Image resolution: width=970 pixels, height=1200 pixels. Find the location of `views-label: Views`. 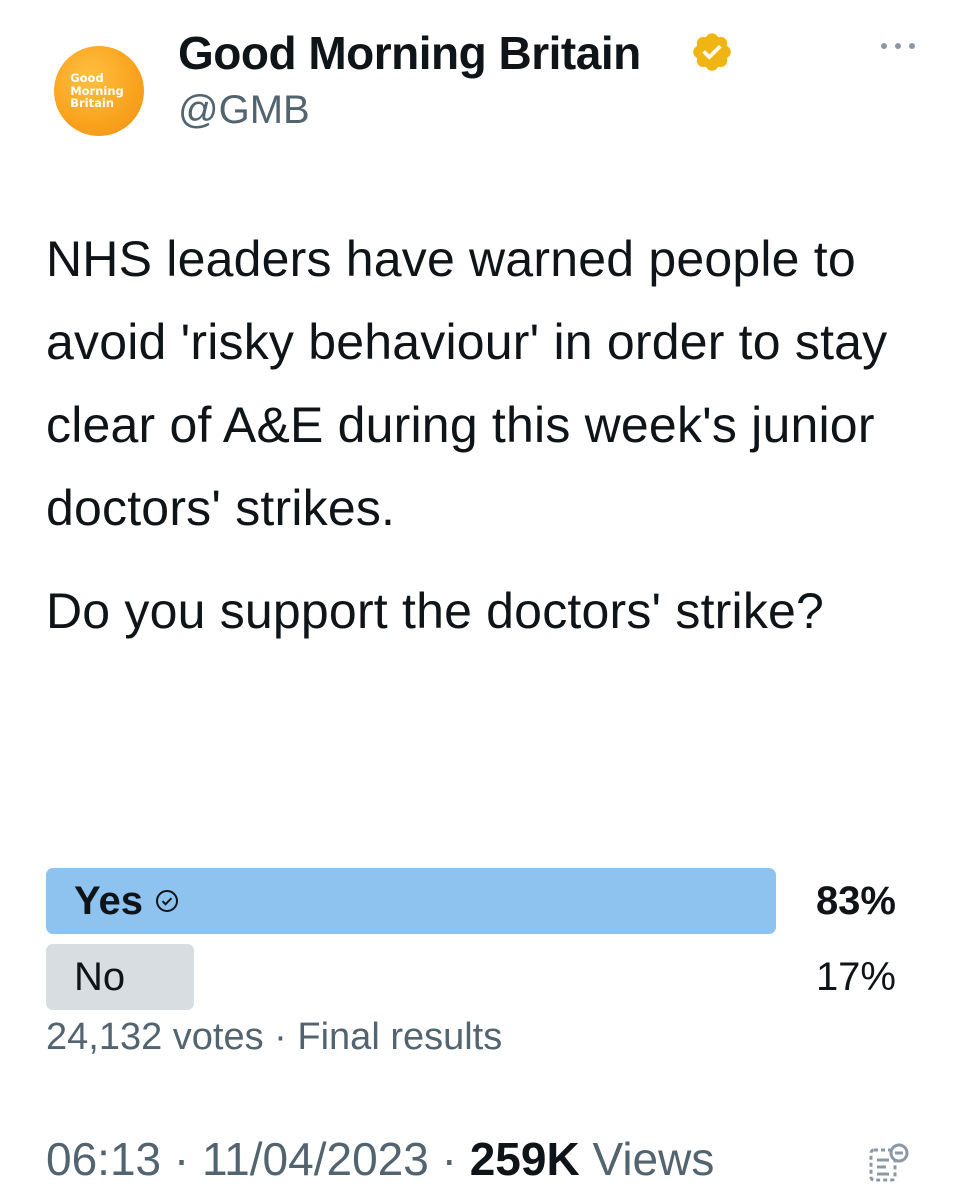

views-label: Views is located at coordinates (653, 1159).